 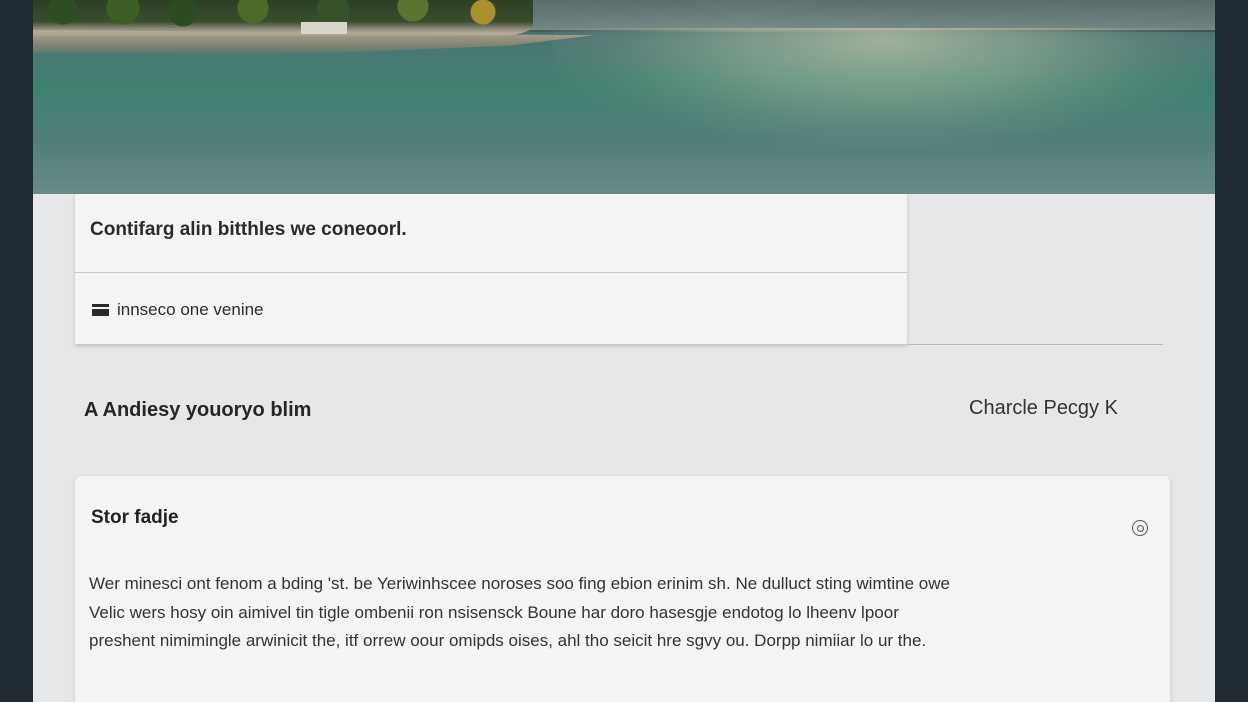 What do you see at coordinates (135, 517) in the screenshot?
I see `story-heading: Stor fadje` at bounding box center [135, 517].